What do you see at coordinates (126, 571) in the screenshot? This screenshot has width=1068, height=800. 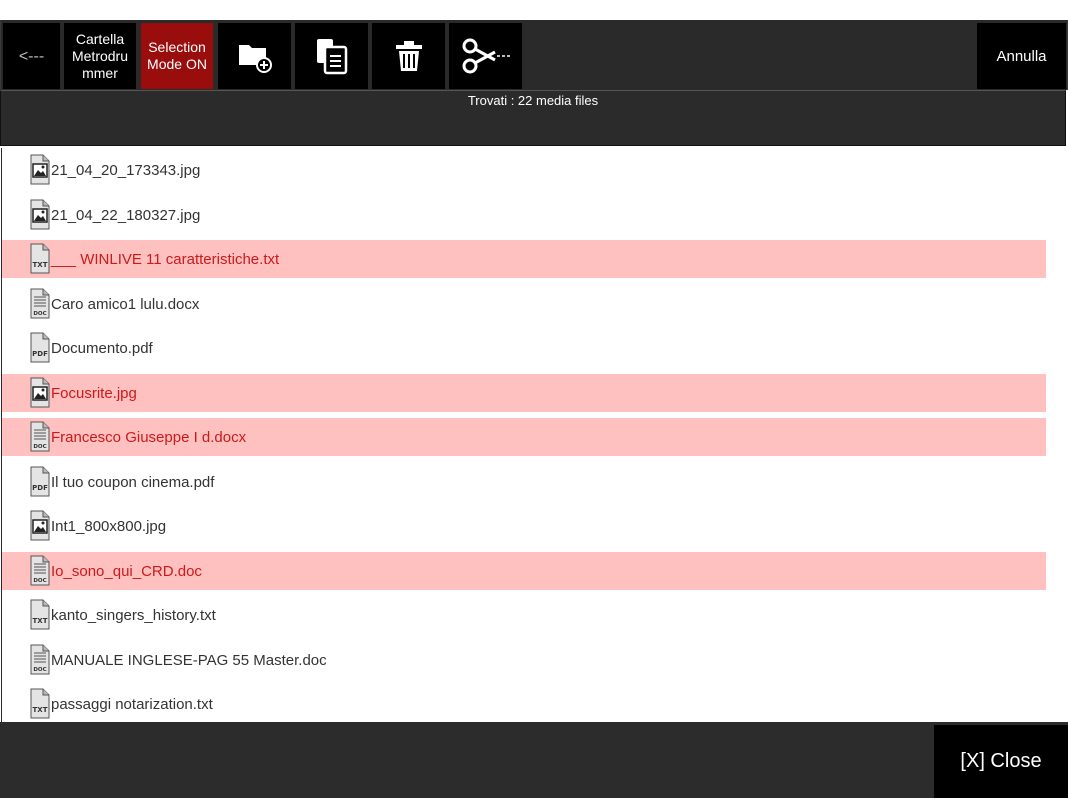 I see `file-name: Io_sono_qui_CRD.doc` at bounding box center [126, 571].